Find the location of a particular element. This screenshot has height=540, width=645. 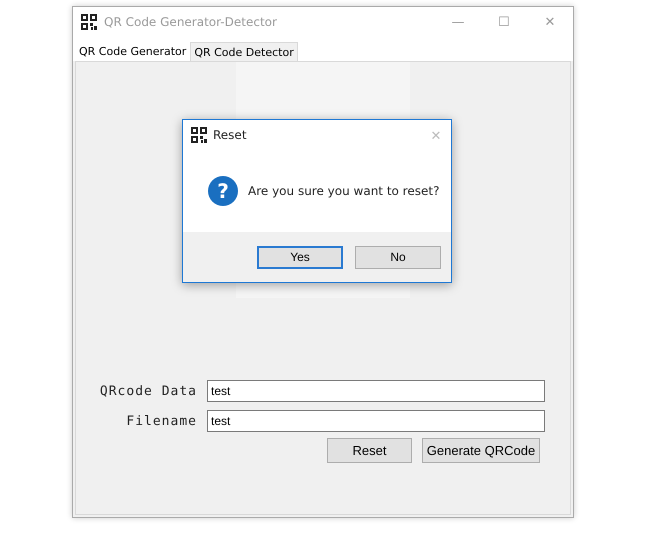

yes-button: Yes is located at coordinates (300, 257).